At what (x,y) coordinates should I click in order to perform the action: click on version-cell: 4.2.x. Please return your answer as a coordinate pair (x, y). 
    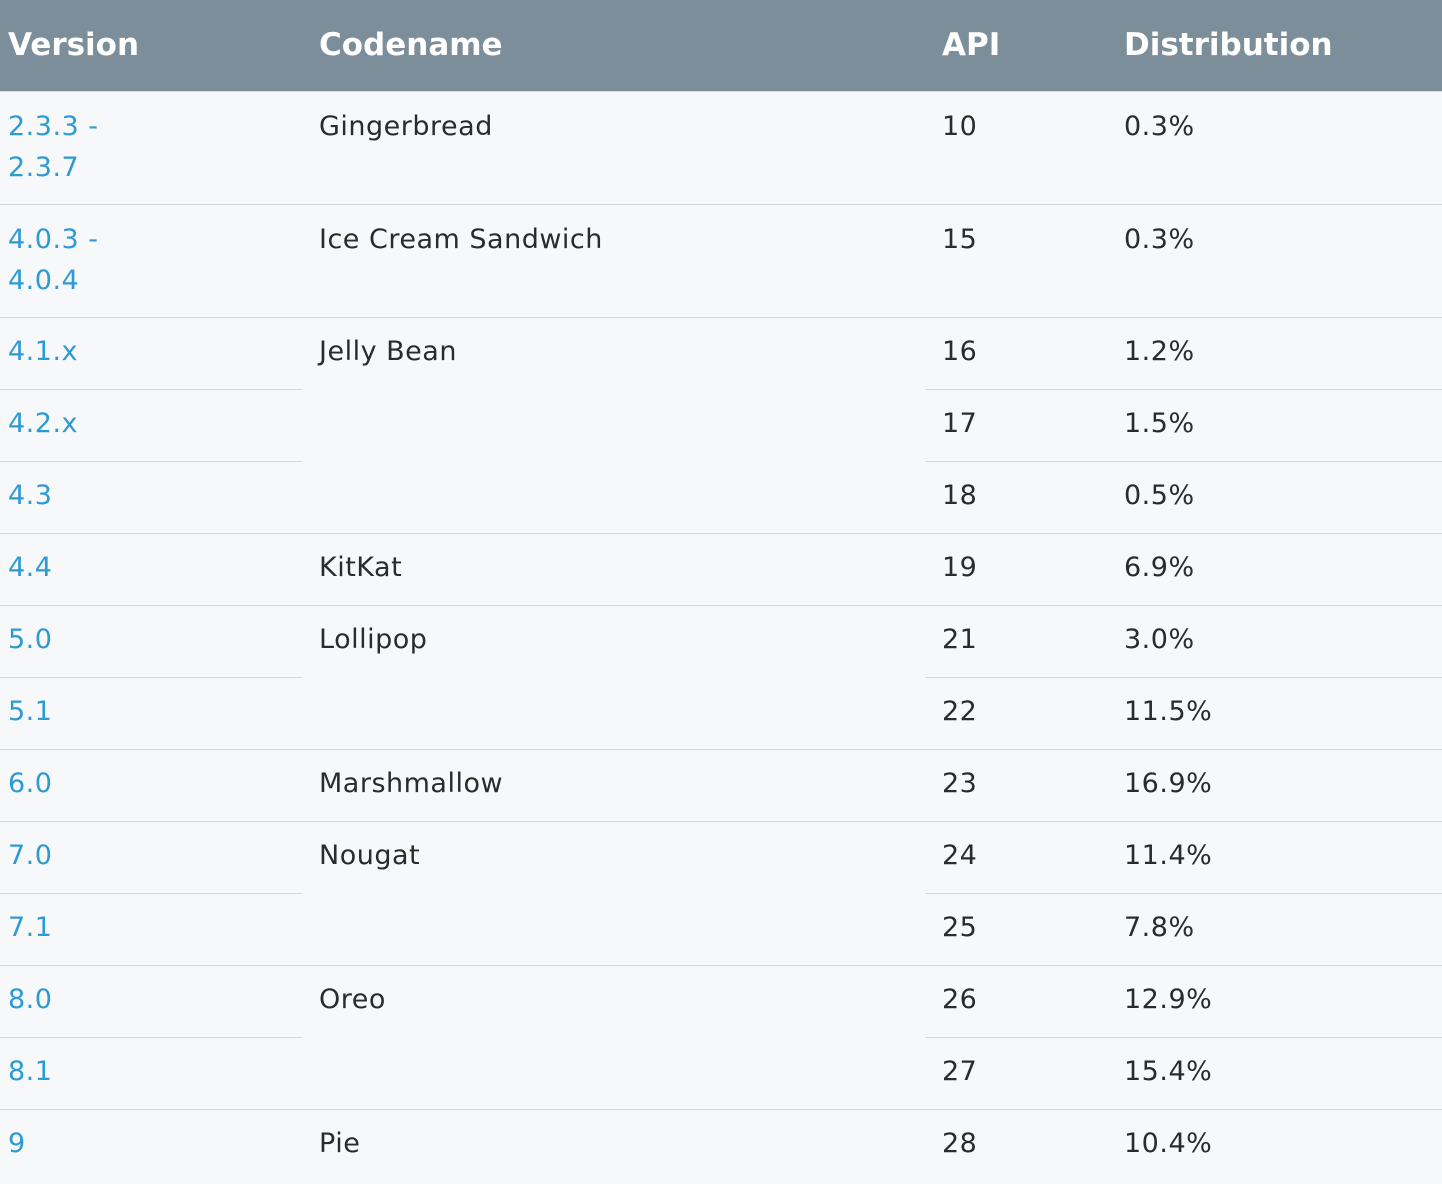
    Looking at the image, I should click on (151, 424).